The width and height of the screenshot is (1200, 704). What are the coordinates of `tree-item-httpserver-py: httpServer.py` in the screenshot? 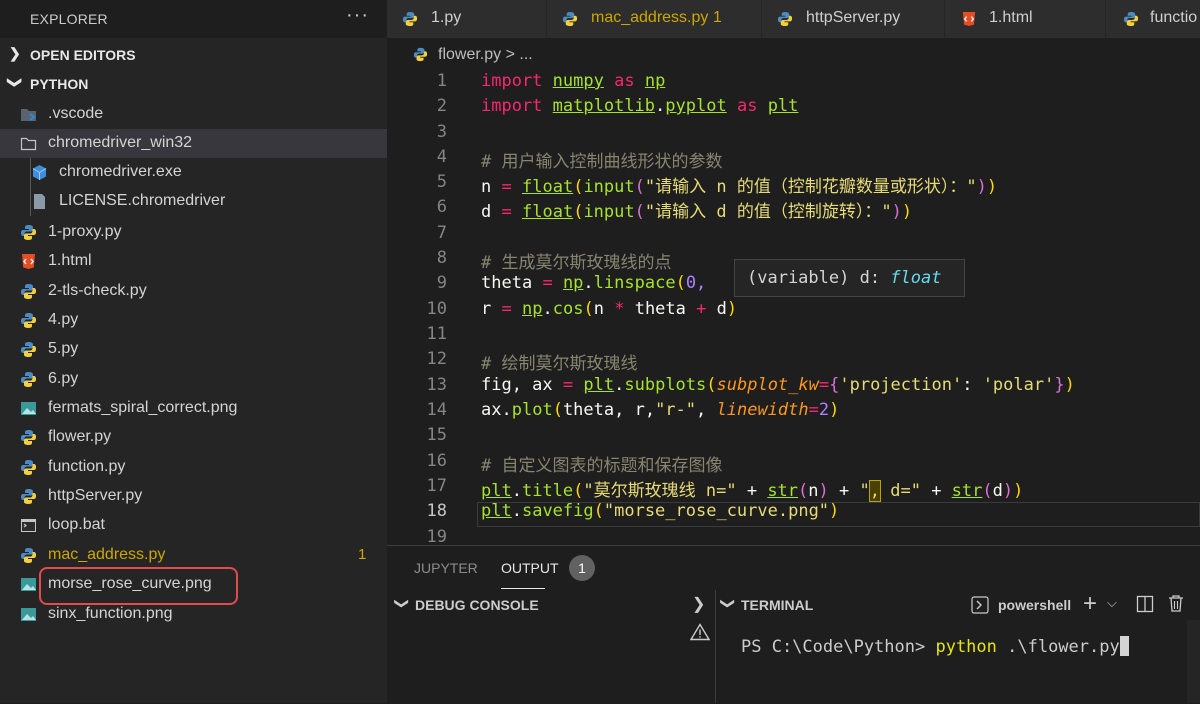 It's located at (193, 496).